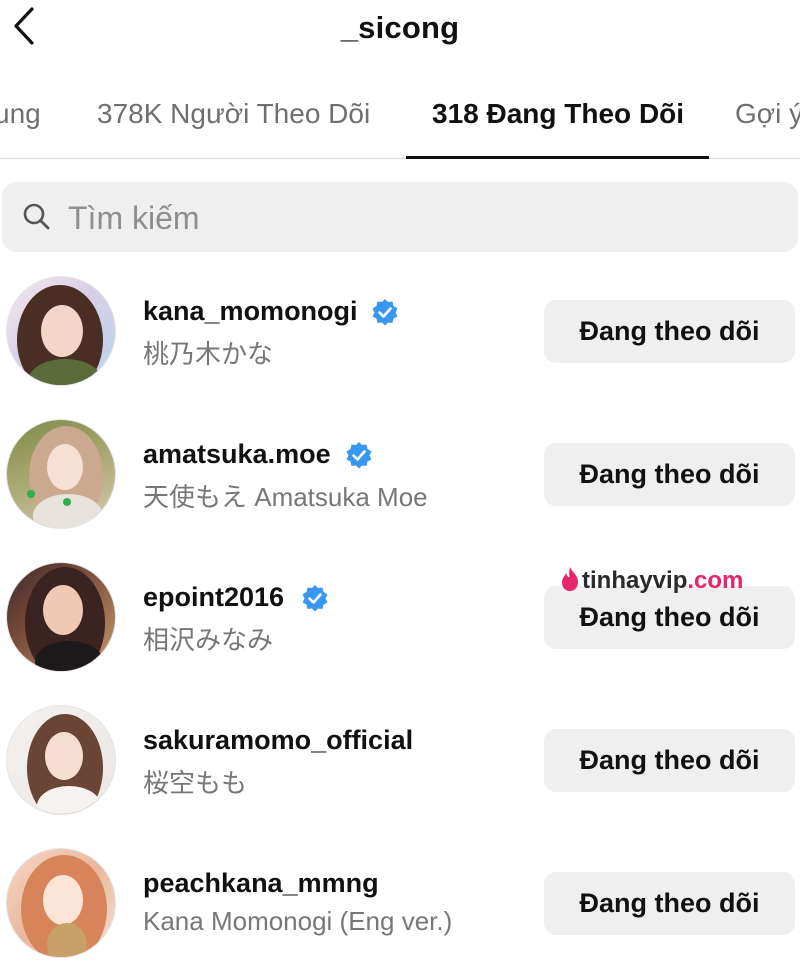 Image resolution: width=800 pixels, height=968 pixels. I want to click on top-bar: _sicong, so click(400, 32).